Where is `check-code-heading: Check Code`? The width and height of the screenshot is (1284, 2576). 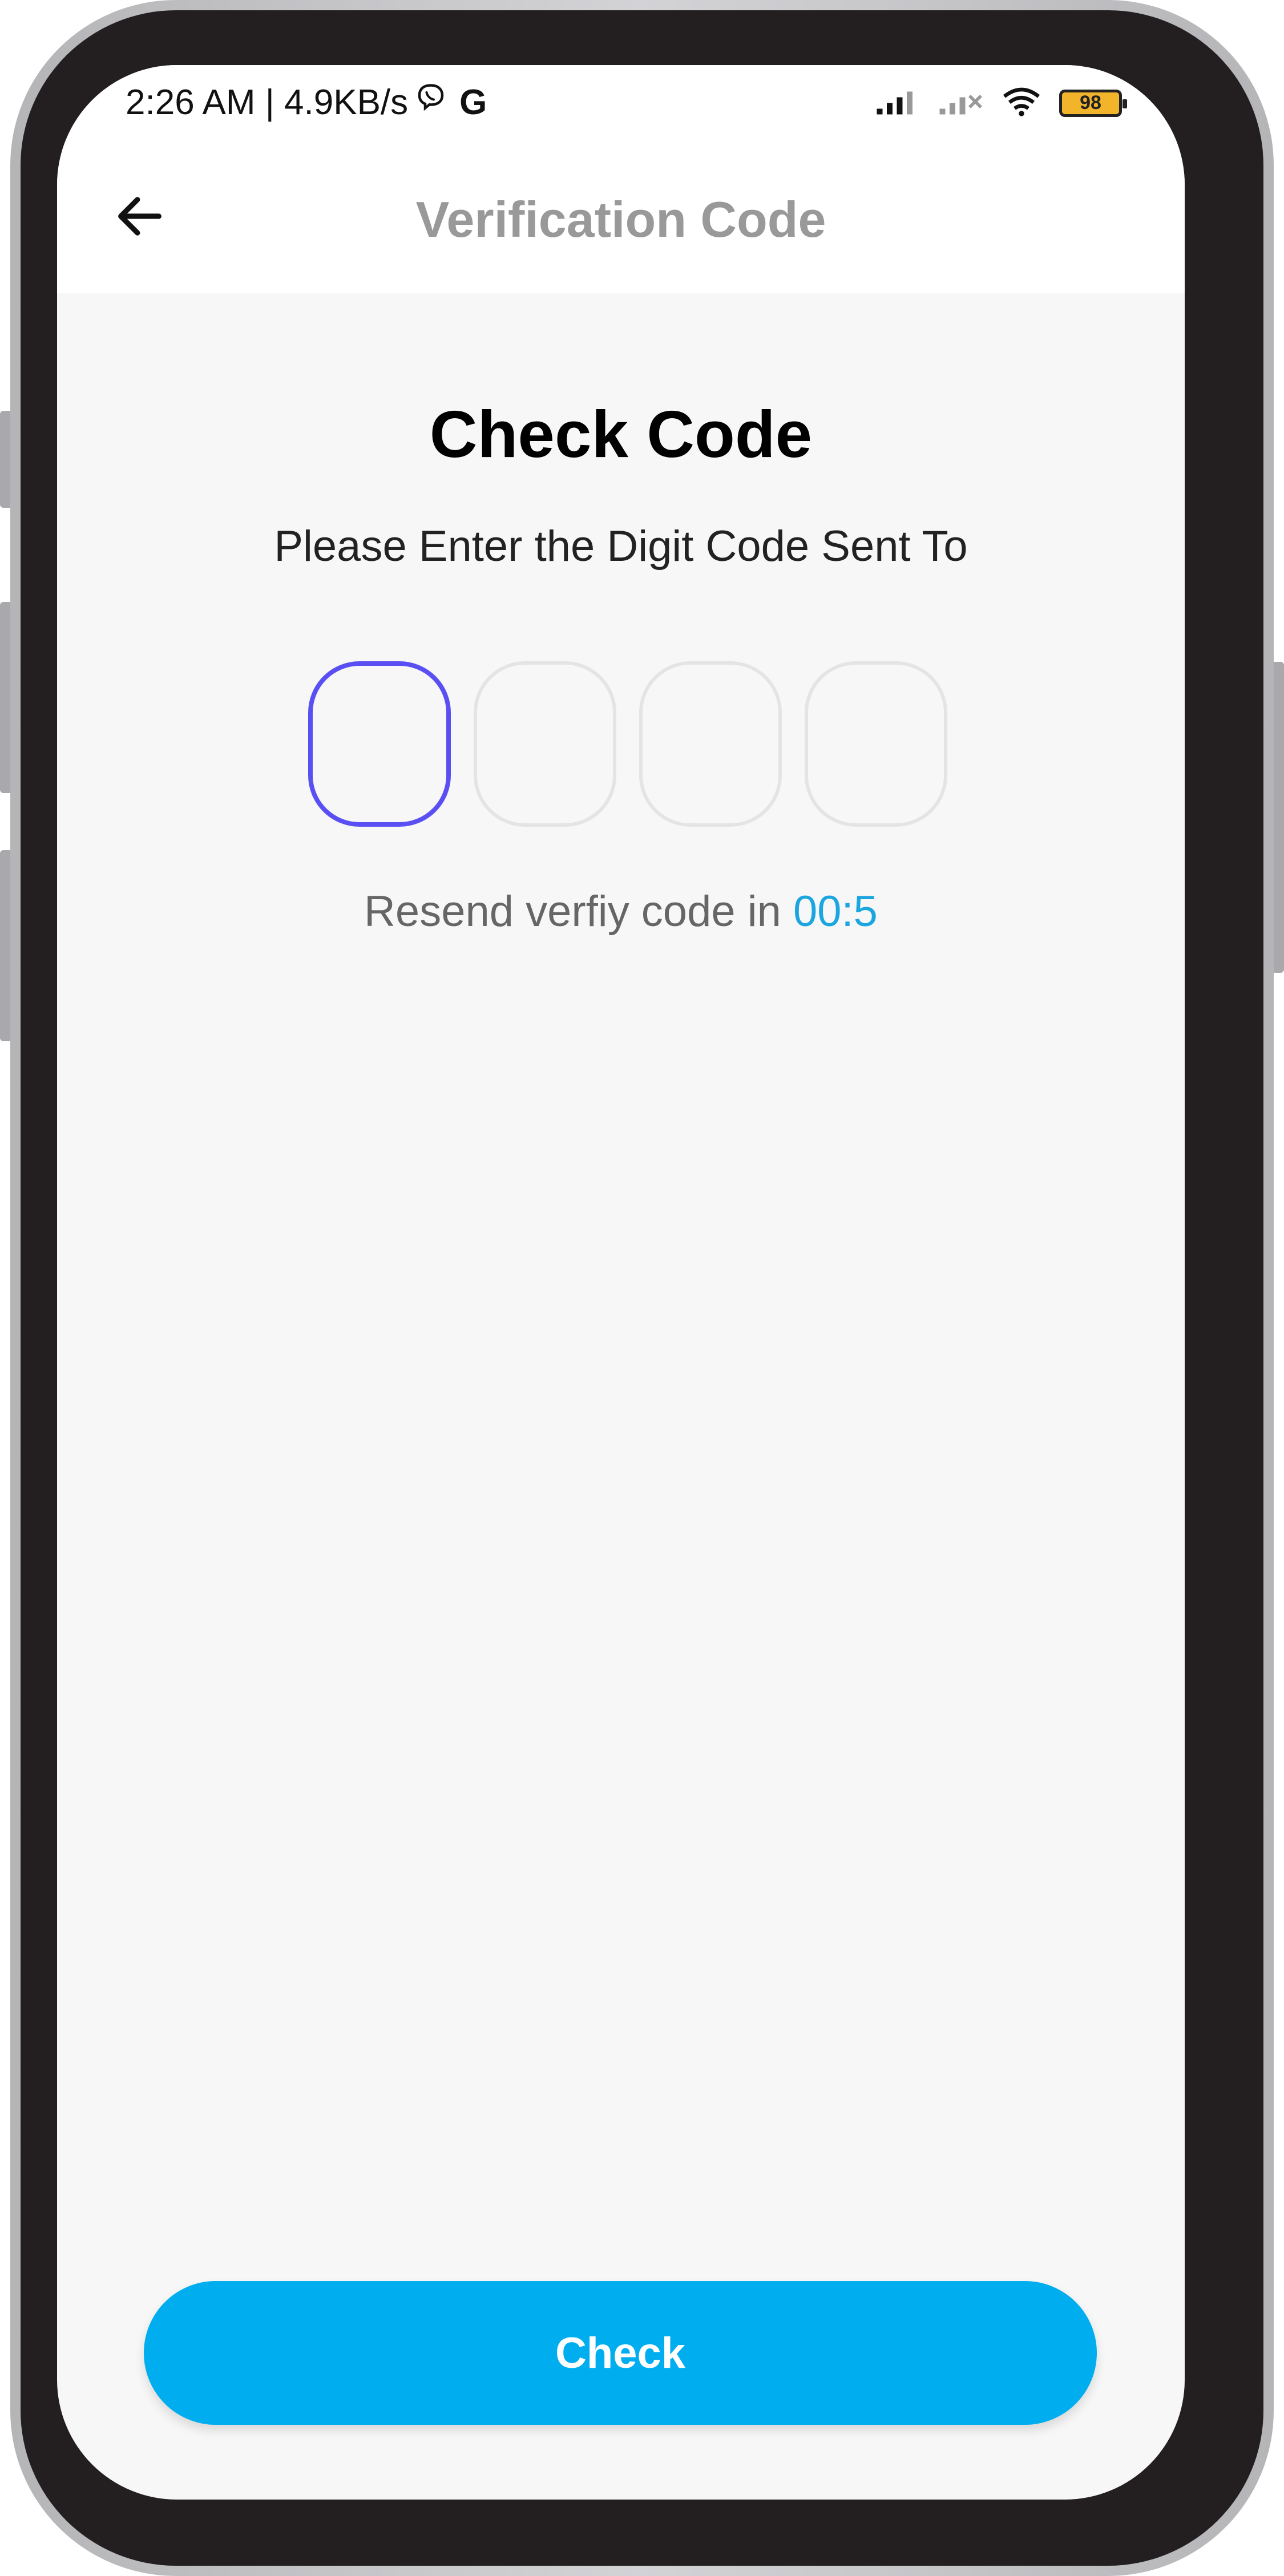 check-code-heading: Check Code is located at coordinates (621, 434).